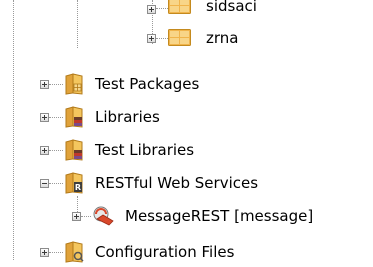  I want to click on tree-item-label: Libraries, so click(127, 117).